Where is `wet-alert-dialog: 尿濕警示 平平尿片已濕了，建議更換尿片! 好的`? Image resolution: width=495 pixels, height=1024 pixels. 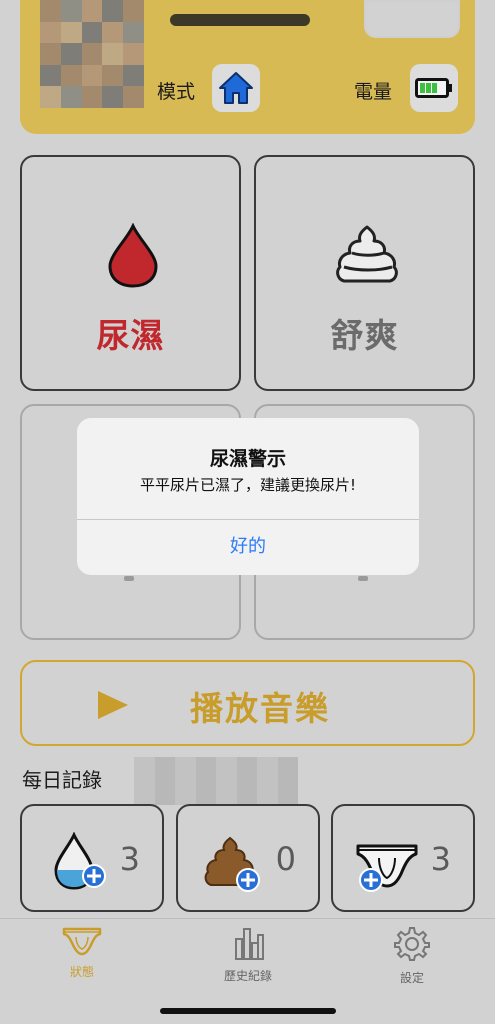 wet-alert-dialog: 尿濕警示 平平尿片已濕了，建議更換尿片! 好的 is located at coordinates (248, 496).